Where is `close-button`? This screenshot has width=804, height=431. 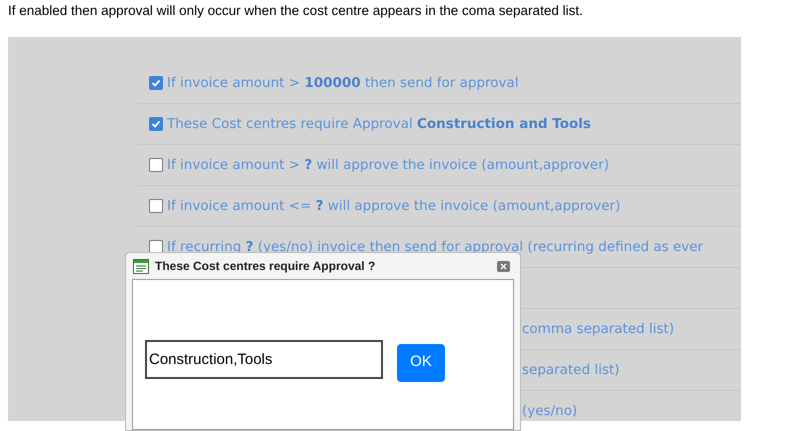 close-button is located at coordinates (503, 266).